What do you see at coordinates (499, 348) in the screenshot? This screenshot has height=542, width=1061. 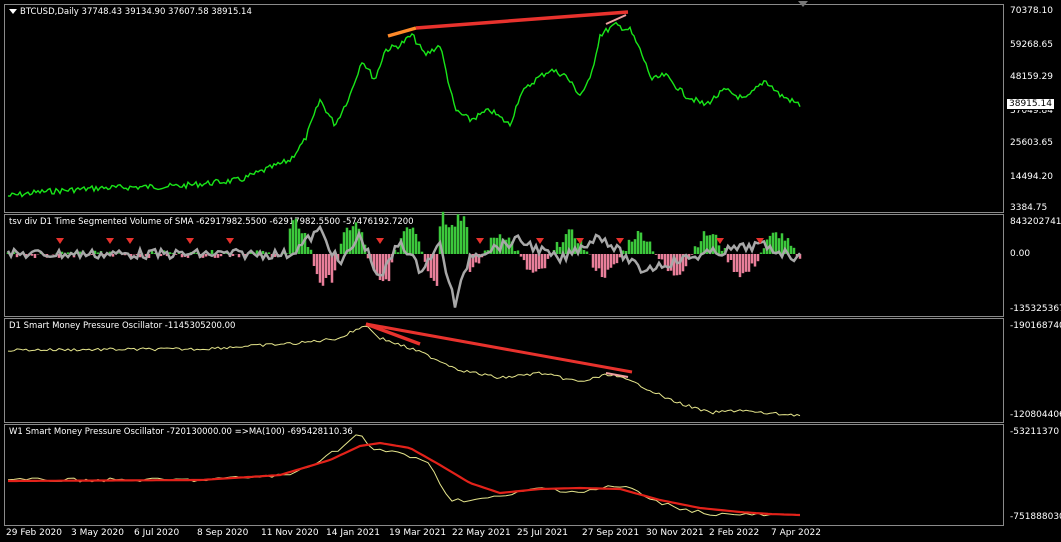 I see `d1-divergence-line` at bounding box center [499, 348].